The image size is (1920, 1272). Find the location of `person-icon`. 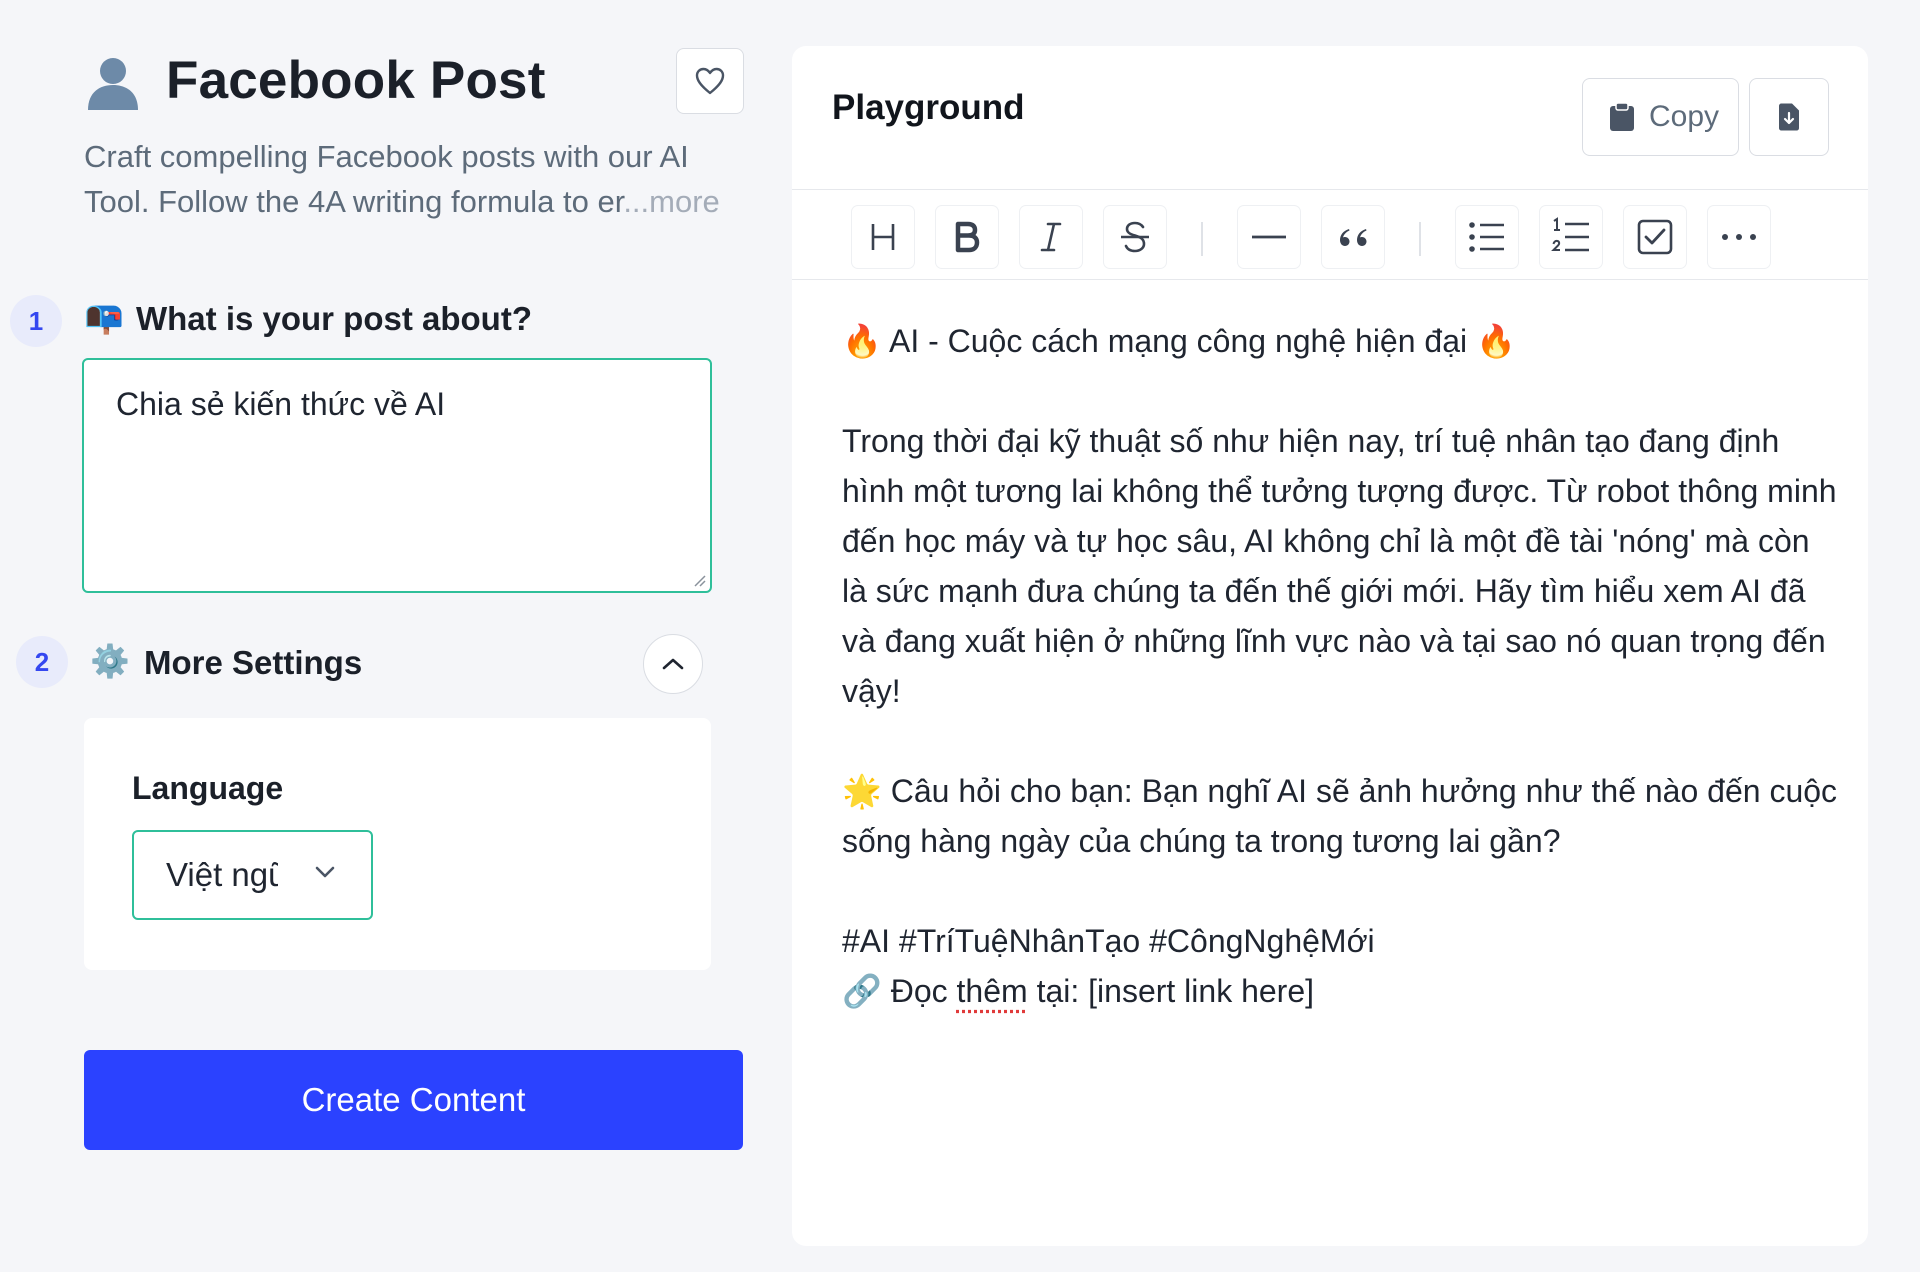

person-icon is located at coordinates (113, 84).